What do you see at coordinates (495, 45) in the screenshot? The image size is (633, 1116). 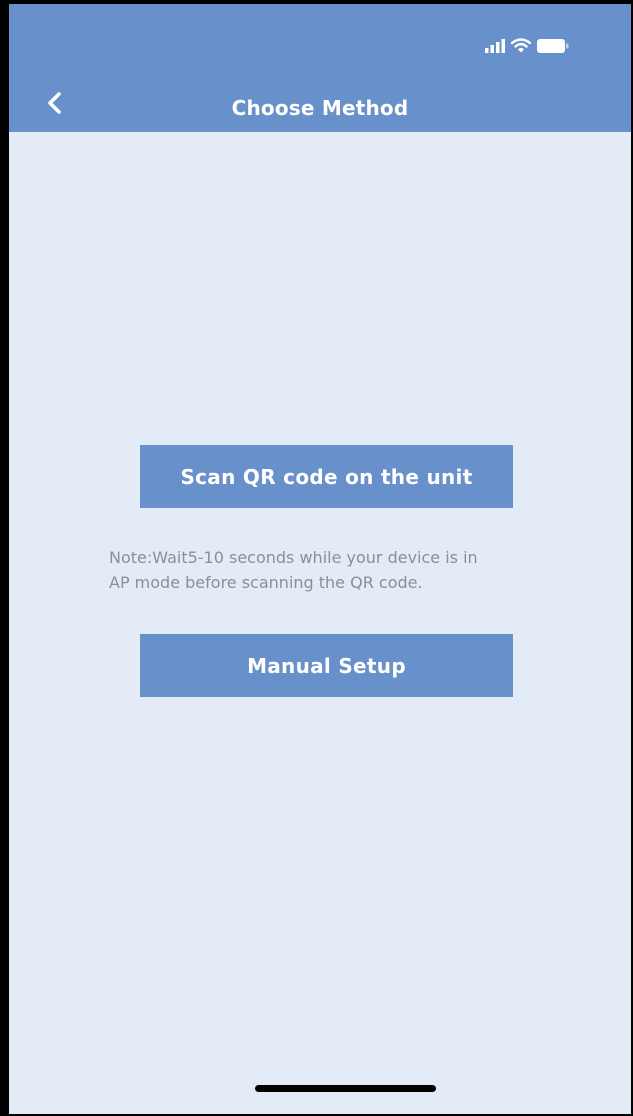 I see `signal-icon` at bounding box center [495, 45].